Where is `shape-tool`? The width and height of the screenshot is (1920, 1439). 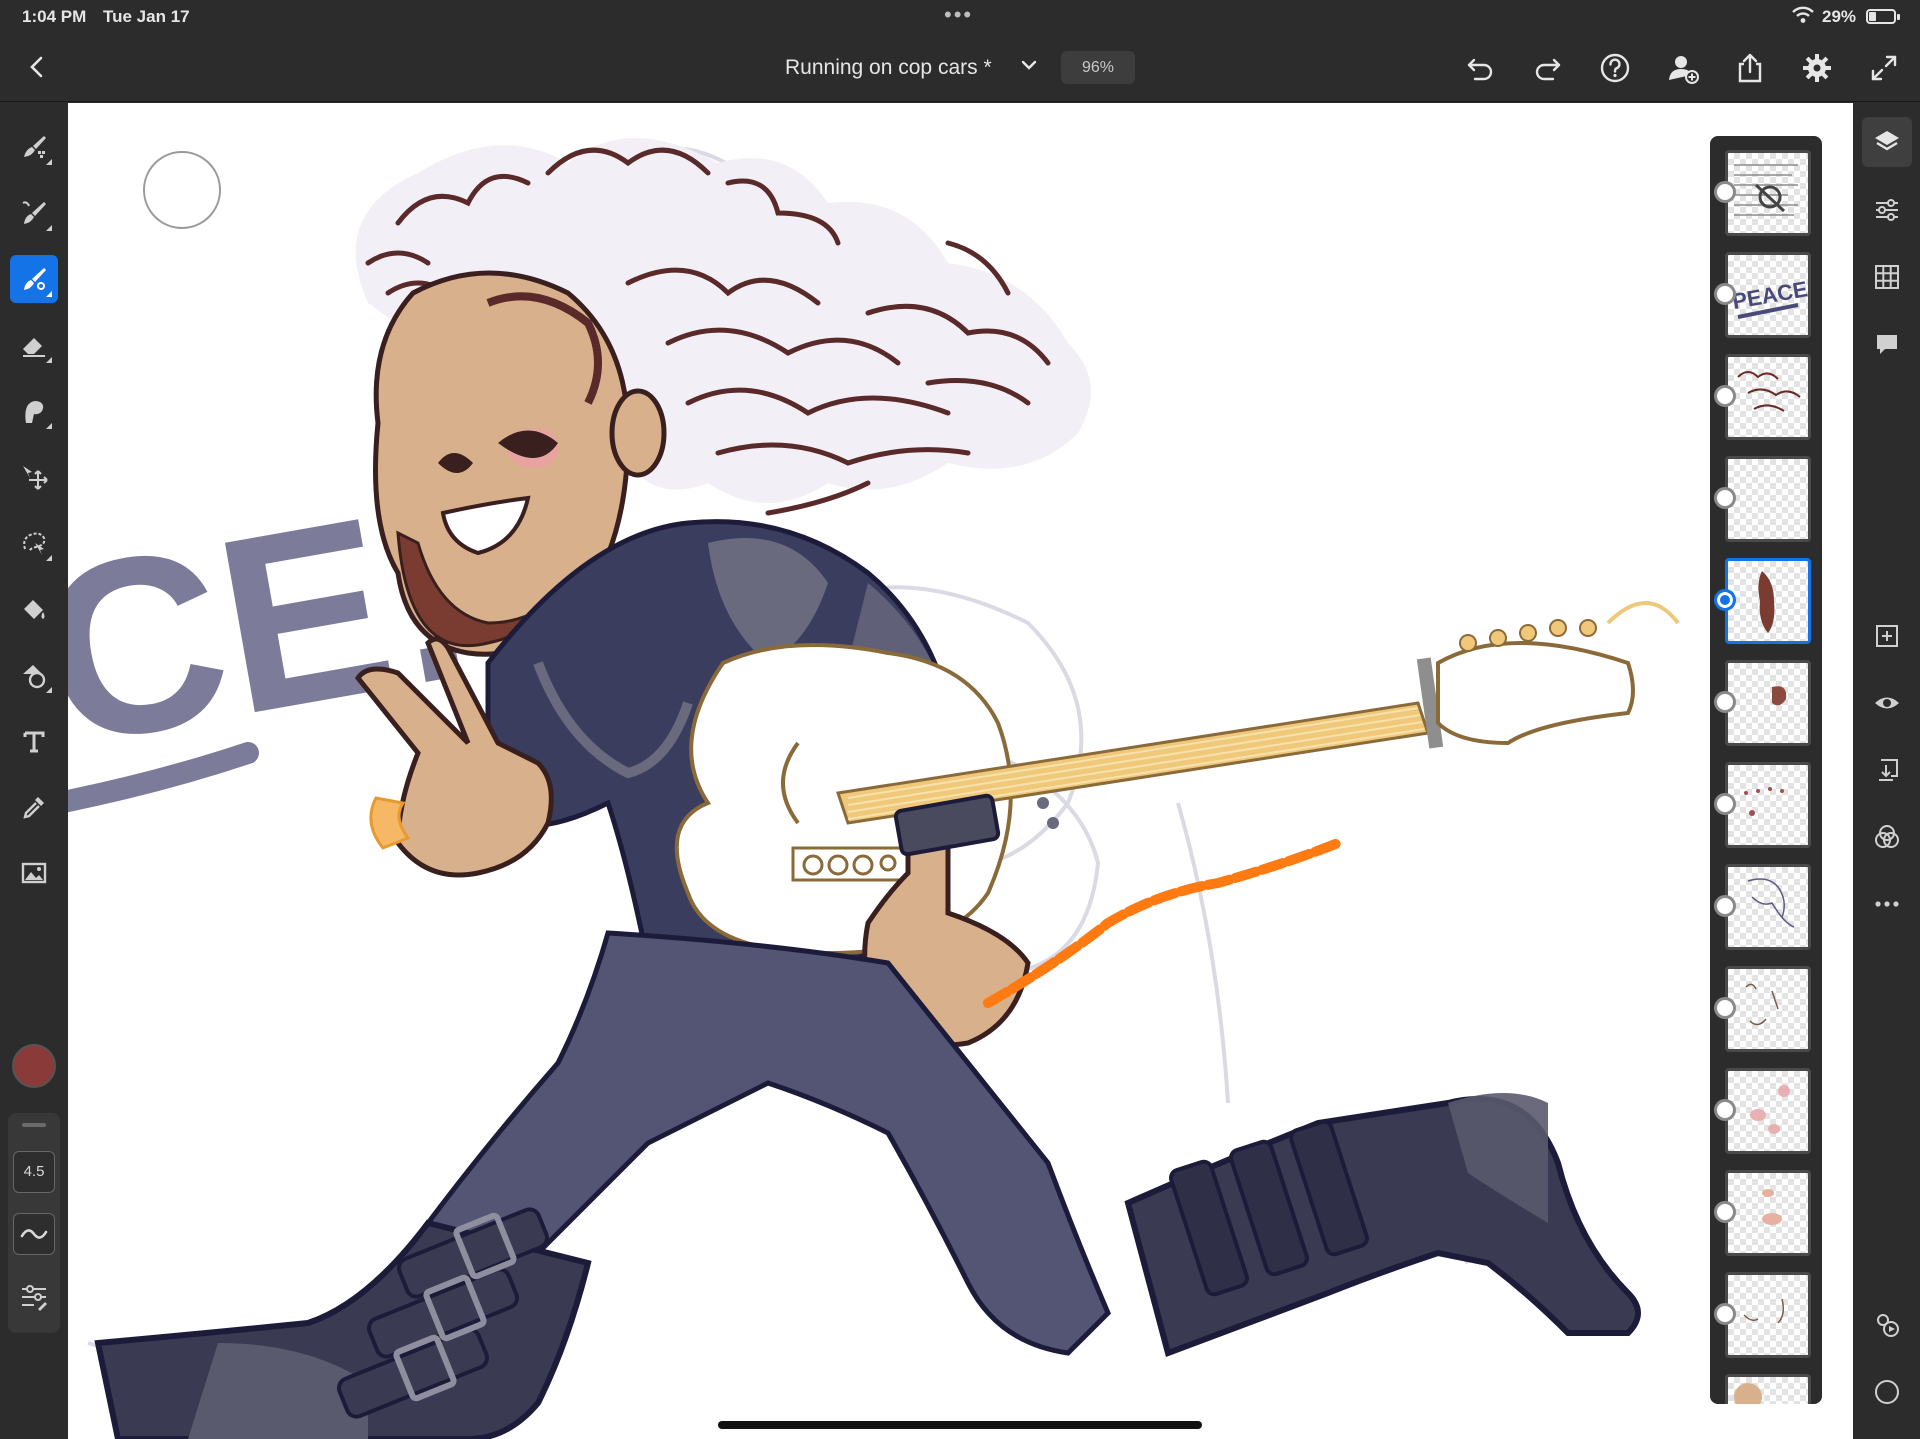
shape-tool is located at coordinates (34, 675).